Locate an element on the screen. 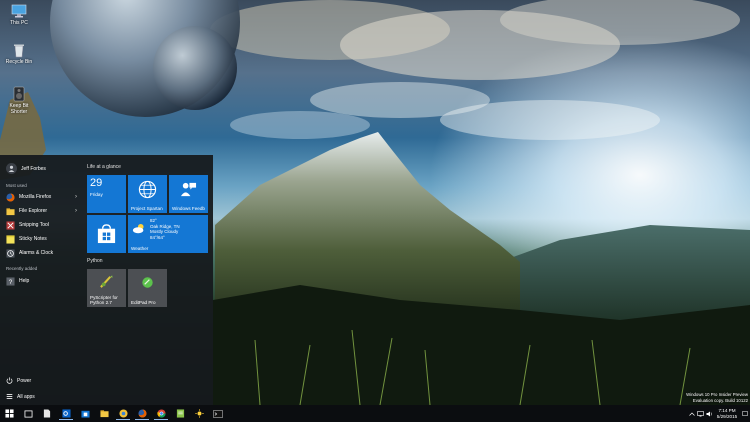 The image size is (750, 422). app-item-alarms-clock: Alarms & Clock is located at coordinates (43, 253).